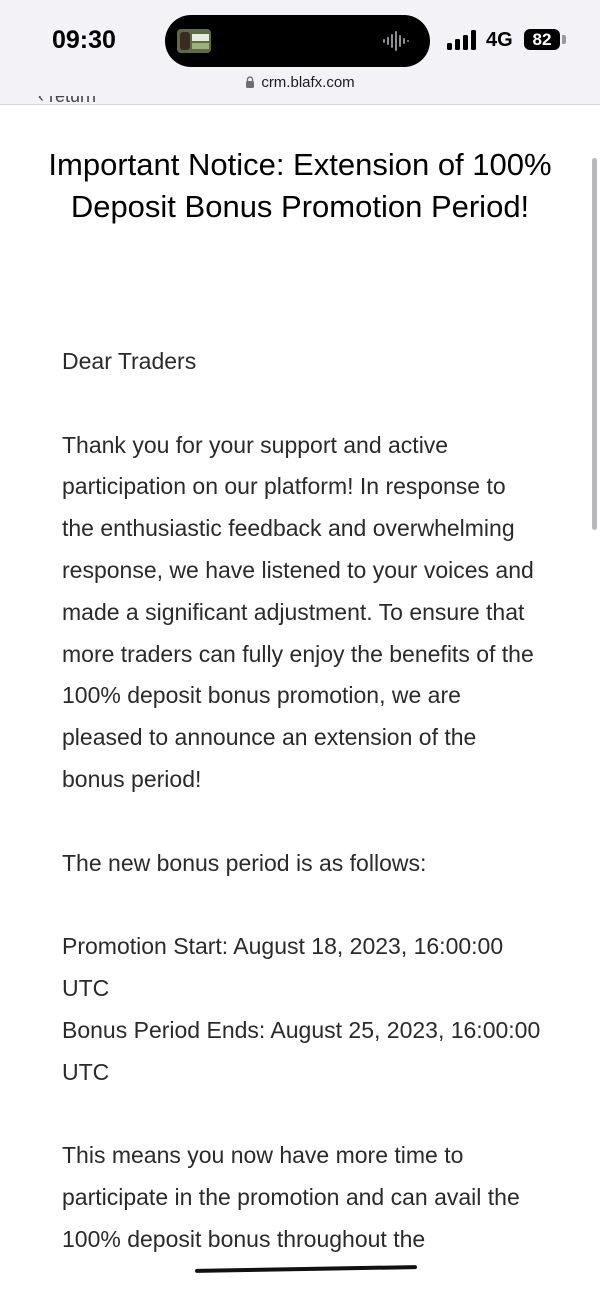 This screenshot has width=600, height=1300. I want to click on return-link: ‹ return, so click(67, 102).